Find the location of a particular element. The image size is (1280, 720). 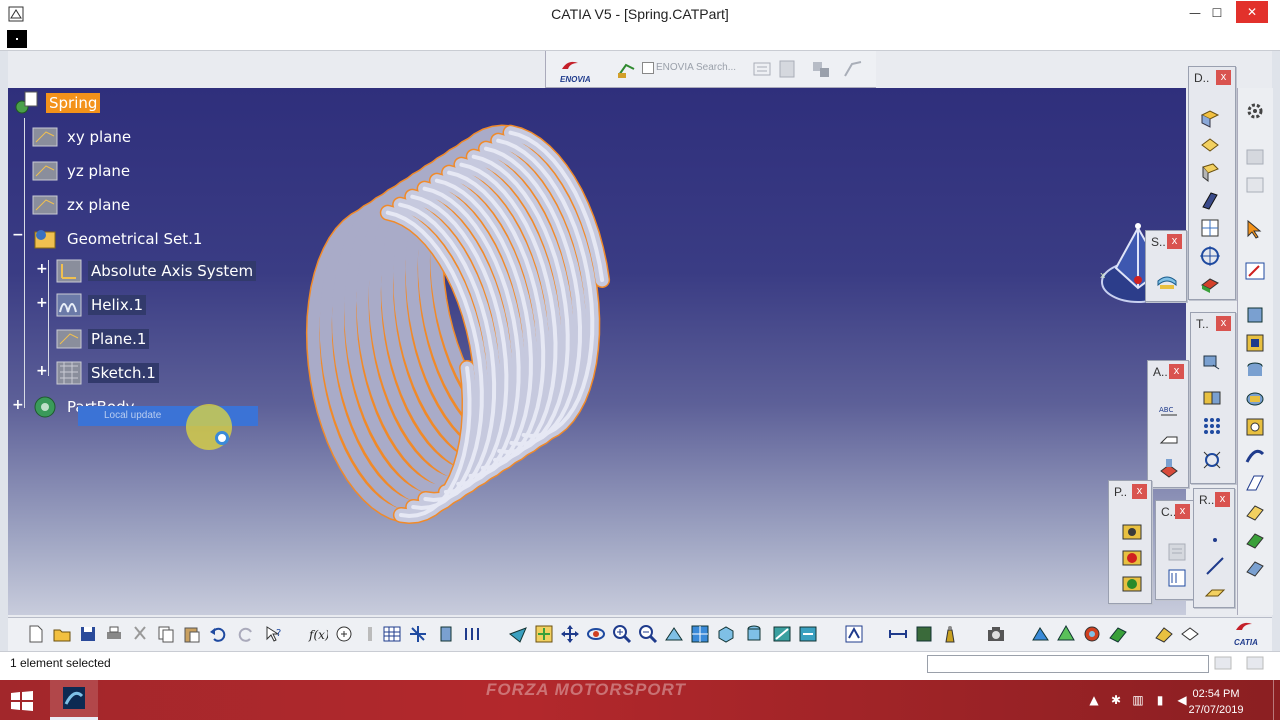

close-button: ✕ is located at coordinates (1252, 12).